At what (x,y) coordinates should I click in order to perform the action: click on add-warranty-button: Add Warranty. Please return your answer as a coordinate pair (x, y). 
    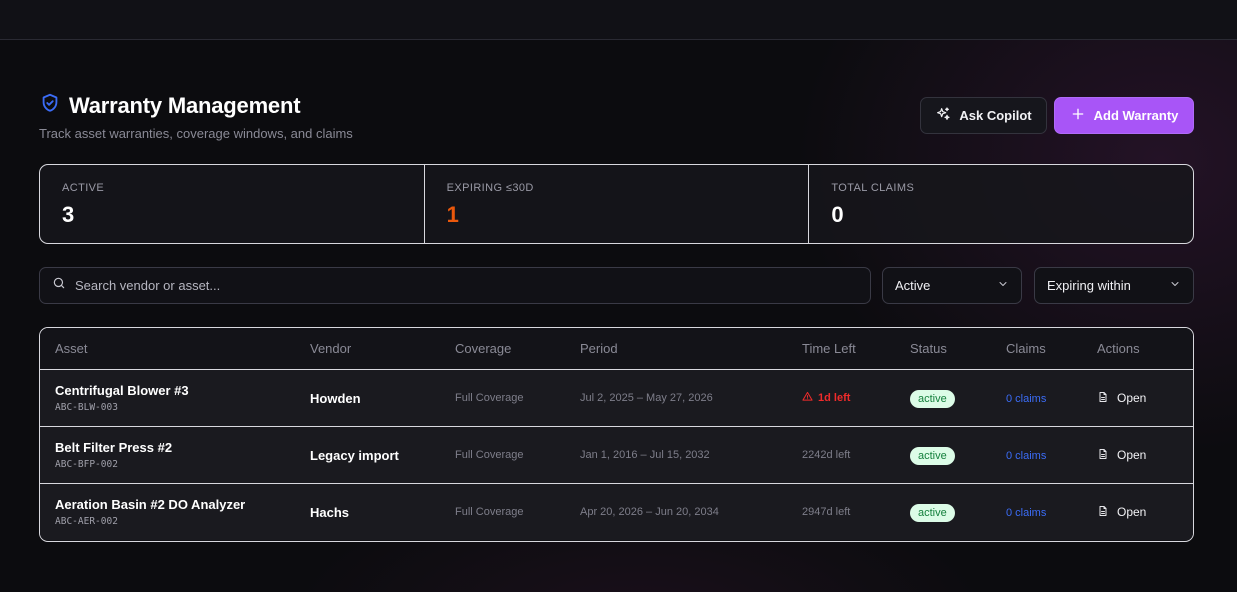
    Looking at the image, I should click on (1124, 115).